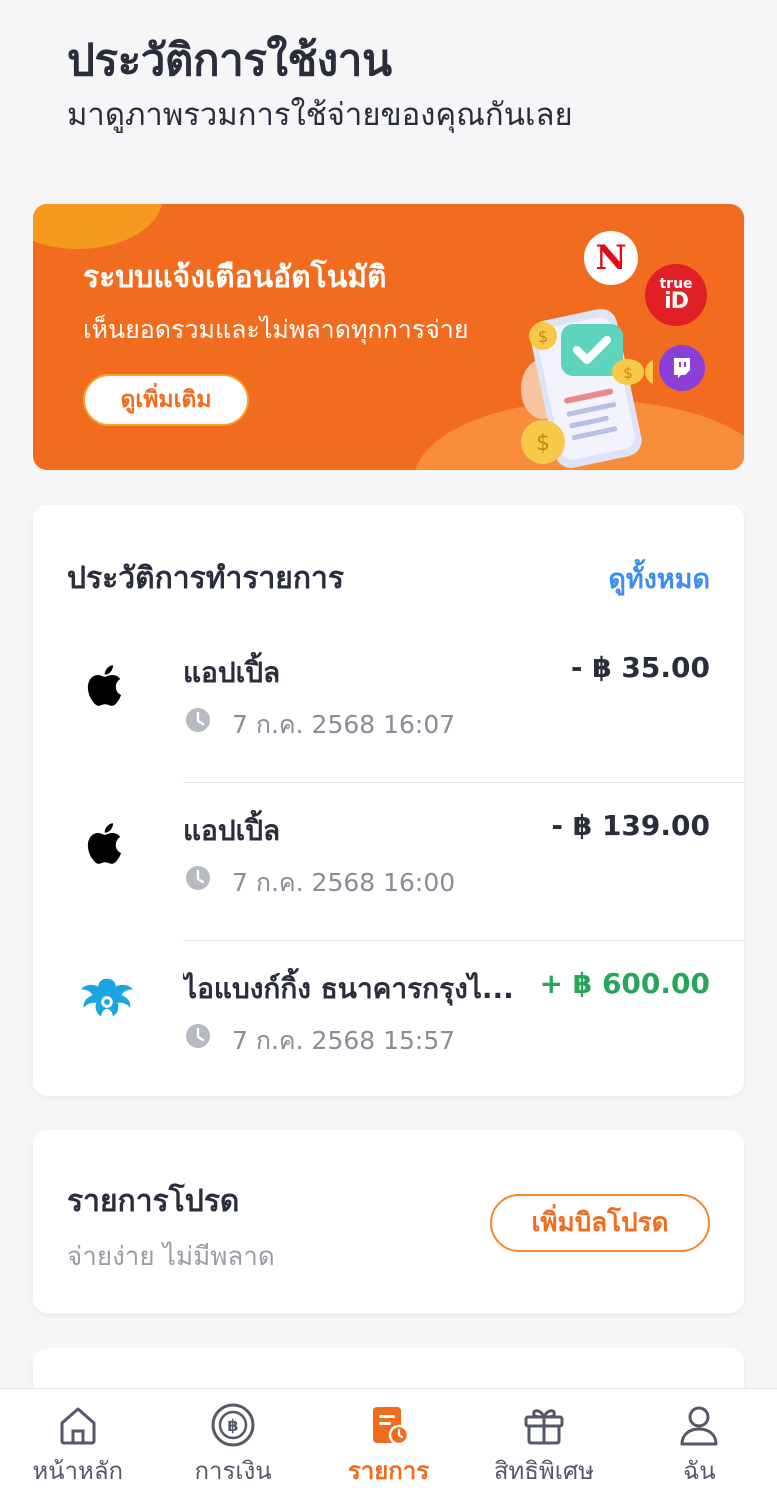 The height and width of the screenshot is (1500, 777). What do you see at coordinates (153, 1201) in the screenshot?
I see `bills-title: รายการโปรด` at bounding box center [153, 1201].